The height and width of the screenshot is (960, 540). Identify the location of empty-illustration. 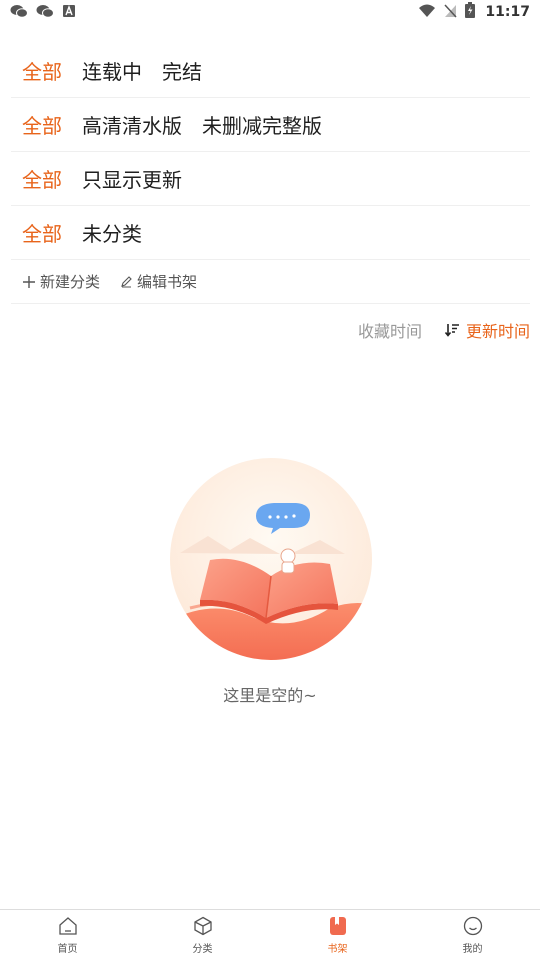
(271, 559).